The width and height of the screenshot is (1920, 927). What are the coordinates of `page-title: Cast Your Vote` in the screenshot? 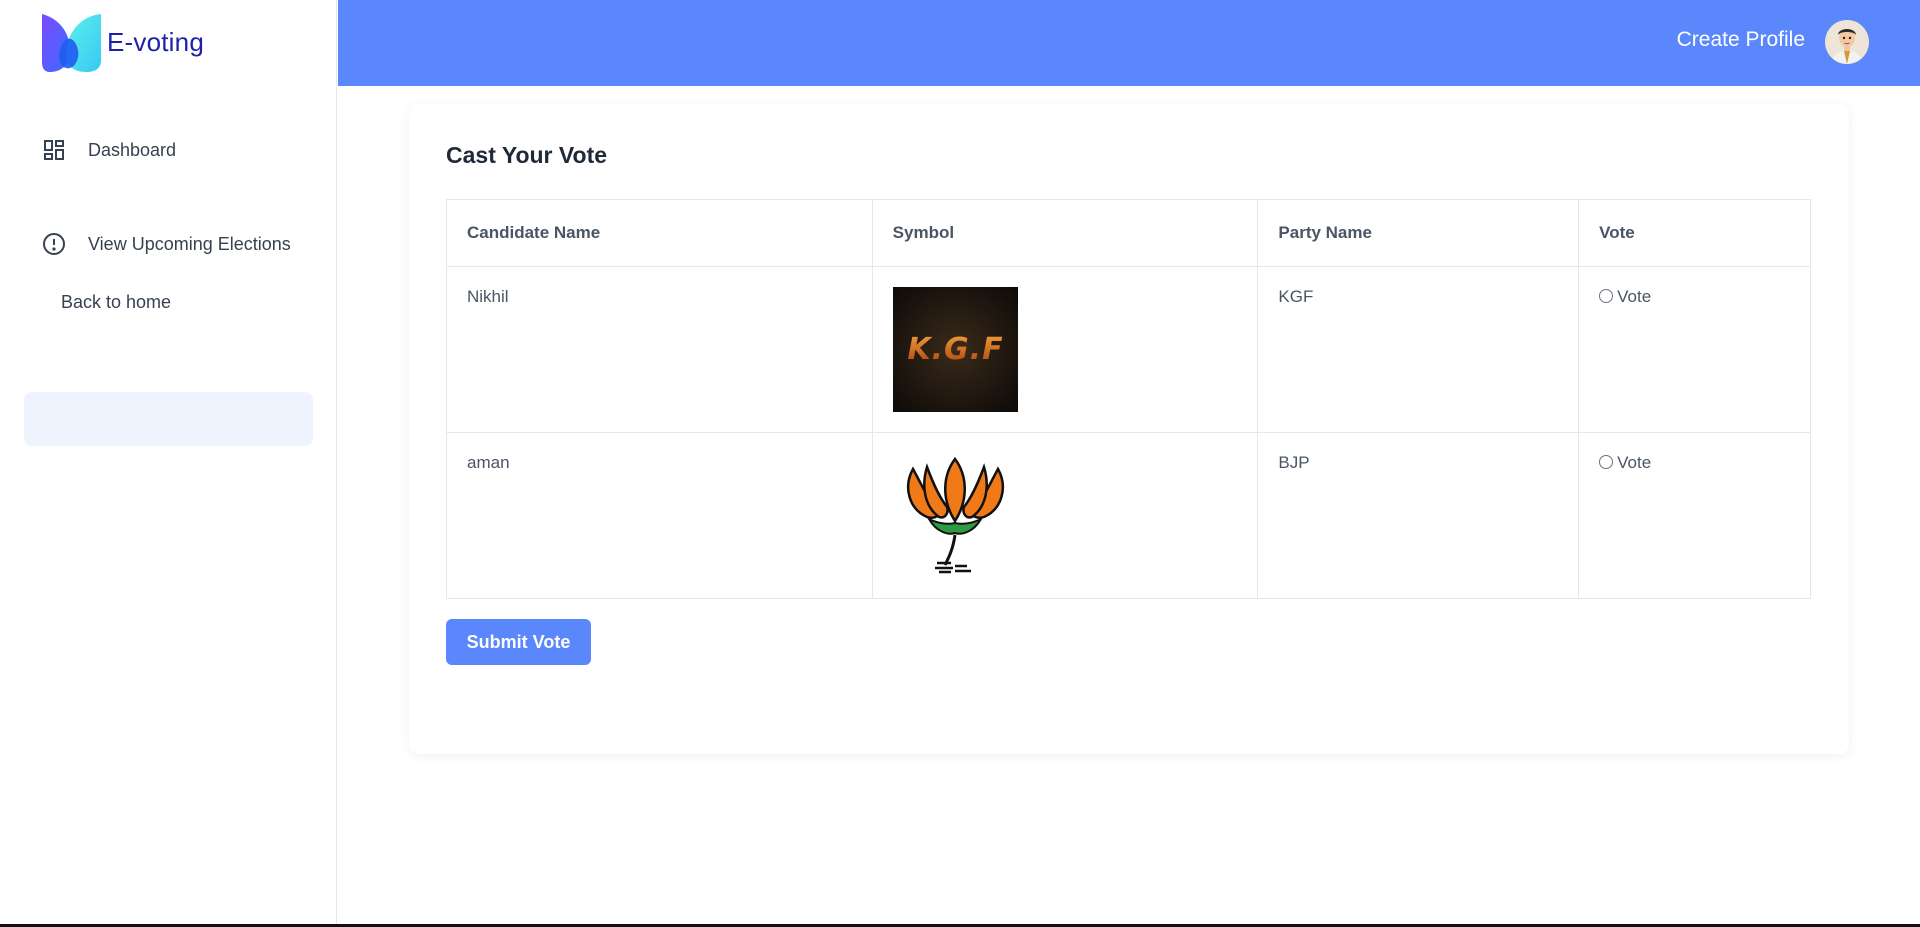 It's located at (527, 155).